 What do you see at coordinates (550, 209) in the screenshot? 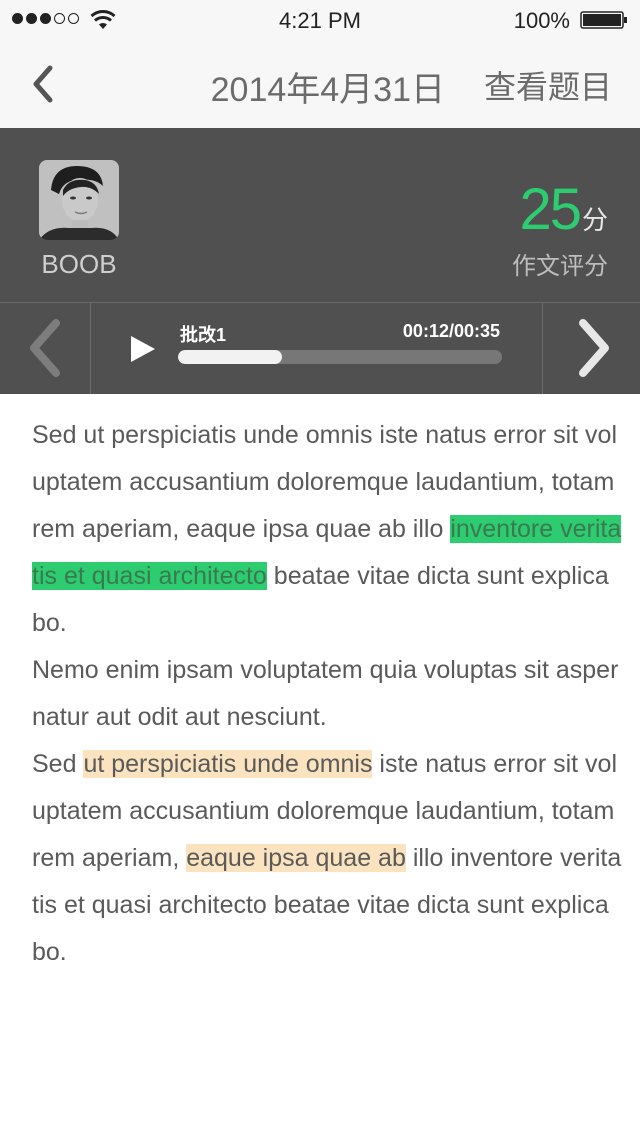
I see `score-value: 25` at bounding box center [550, 209].